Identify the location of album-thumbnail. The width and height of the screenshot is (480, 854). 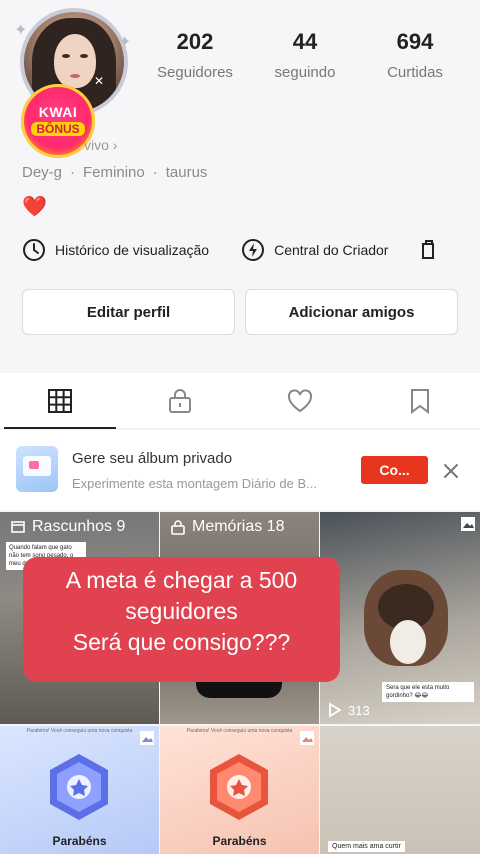
(37, 469).